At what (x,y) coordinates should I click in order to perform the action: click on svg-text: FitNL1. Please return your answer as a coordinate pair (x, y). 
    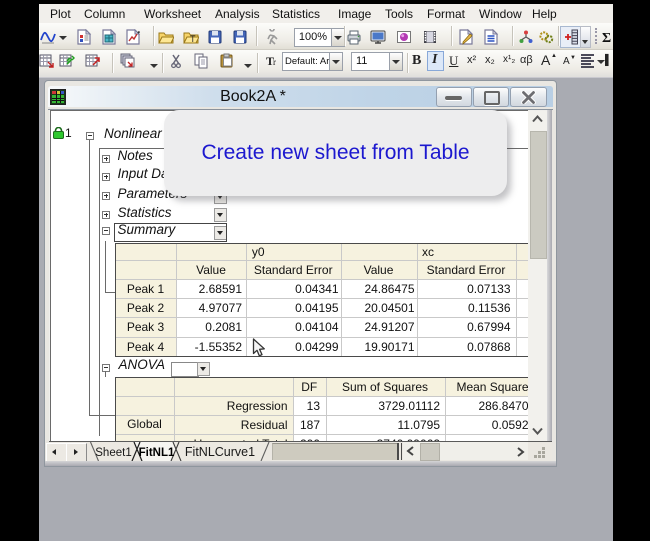
    Looking at the image, I should click on (157, 453).